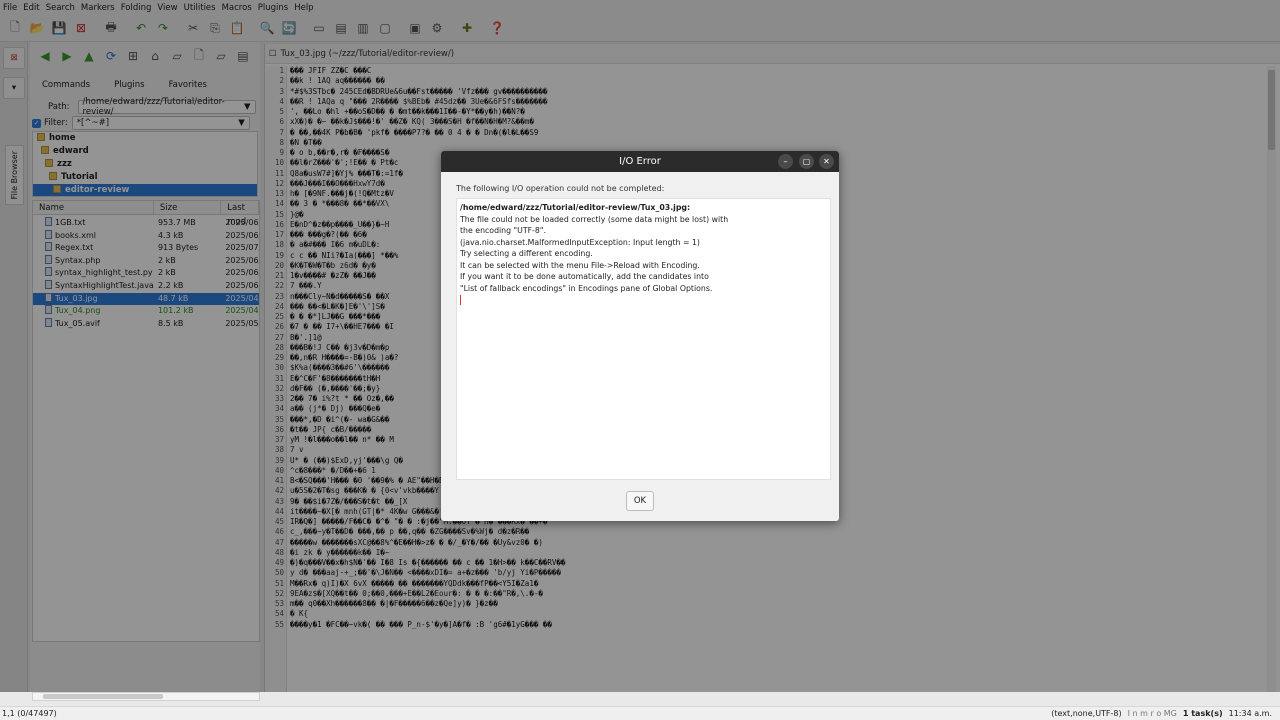 This screenshot has height=720, width=1280. What do you see at coordinates (640, 501) in the screenshot?
I see `ok-button: OK` at bounding box center [640, 501].